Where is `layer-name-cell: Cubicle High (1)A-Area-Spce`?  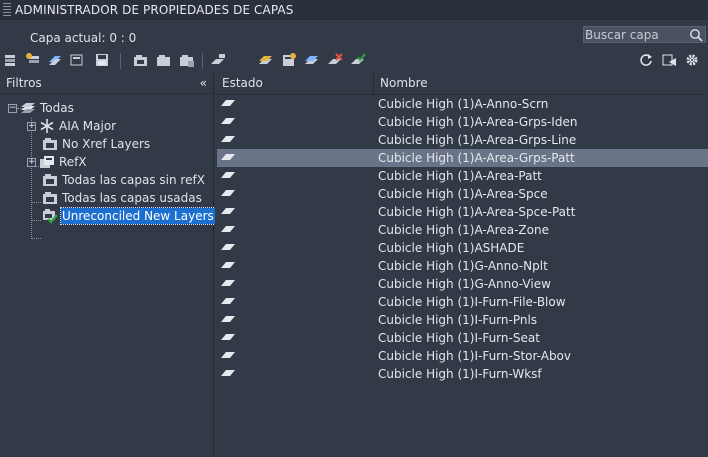 layer-name-cell: Cubicle High (1)A-Area-Spce is located at coordinates (463, 194).